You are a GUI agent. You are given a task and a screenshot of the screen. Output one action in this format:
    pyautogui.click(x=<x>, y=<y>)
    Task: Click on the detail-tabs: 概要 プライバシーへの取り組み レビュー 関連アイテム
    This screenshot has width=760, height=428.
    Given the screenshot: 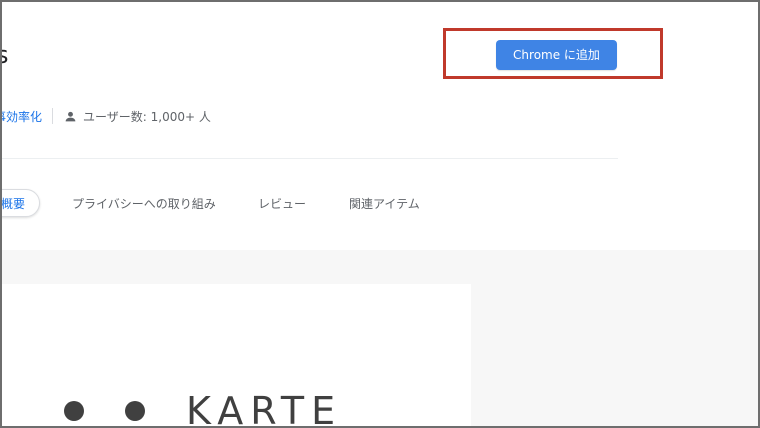 What is the action you would take?
    pyautogui.click(x=380, y=205)
    